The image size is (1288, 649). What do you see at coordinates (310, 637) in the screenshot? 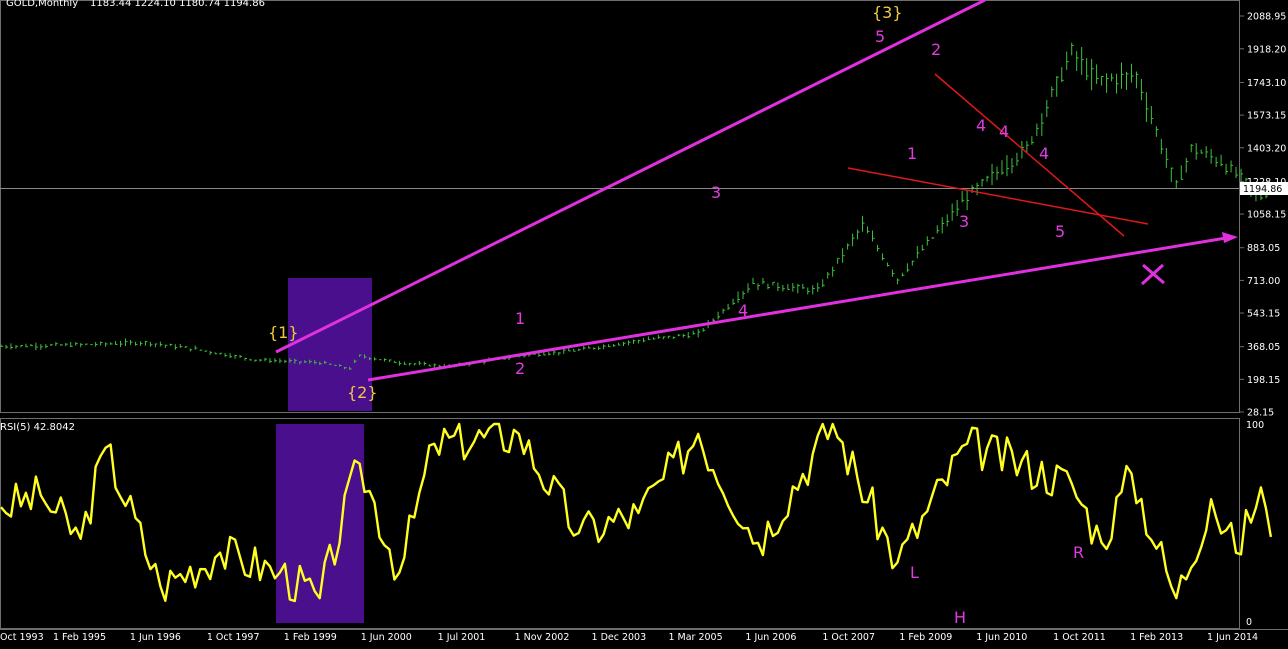
I see `time-axis-label: 1 Feb 1999` at bounding box center [310, 637].